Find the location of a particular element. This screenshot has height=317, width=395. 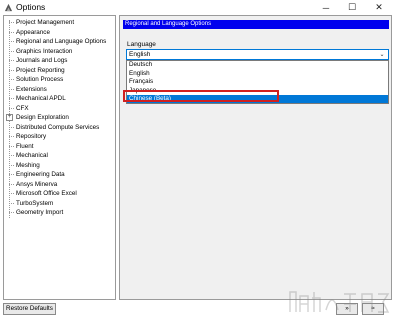

tree-item: Journals and Logs is located at coordinates (59, 60).